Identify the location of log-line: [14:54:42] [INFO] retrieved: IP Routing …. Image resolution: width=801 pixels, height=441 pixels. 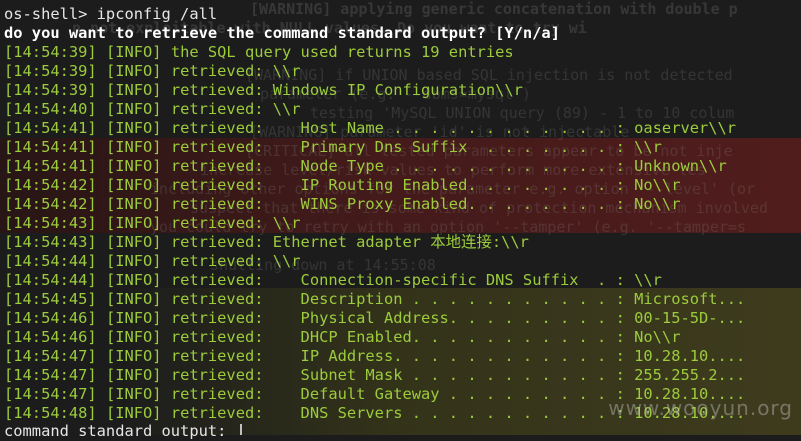
(342, 185).